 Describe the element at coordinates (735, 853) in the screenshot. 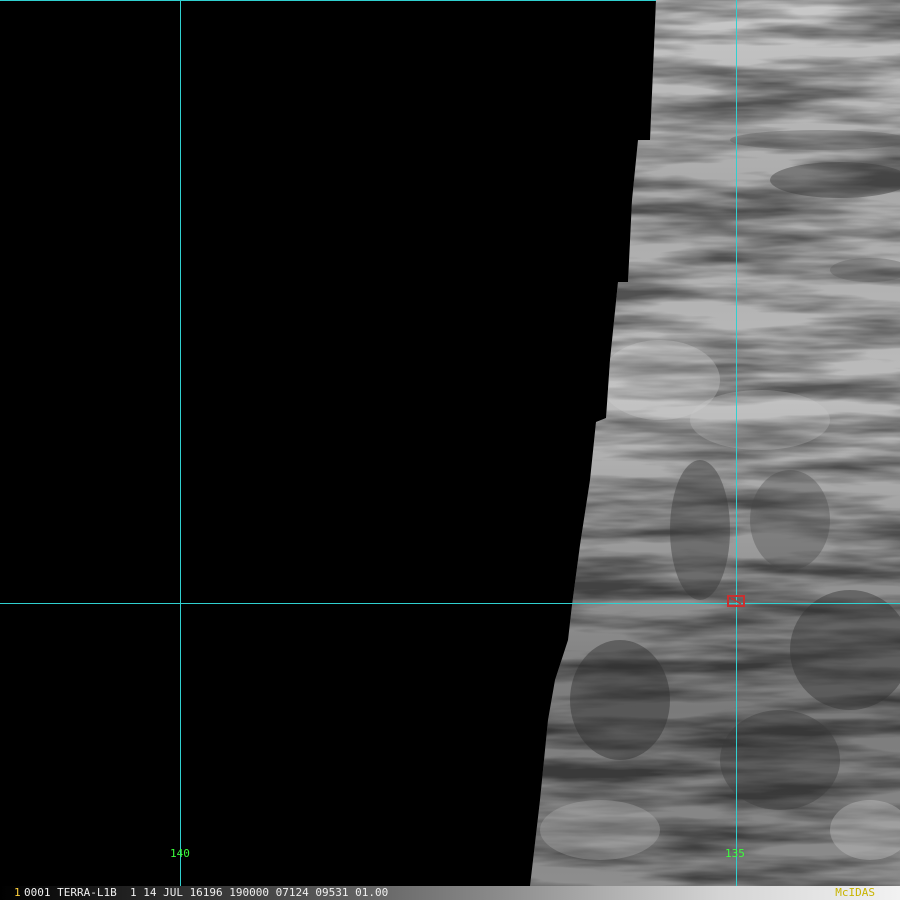

I see `longitude-label-135: 135` at that location.